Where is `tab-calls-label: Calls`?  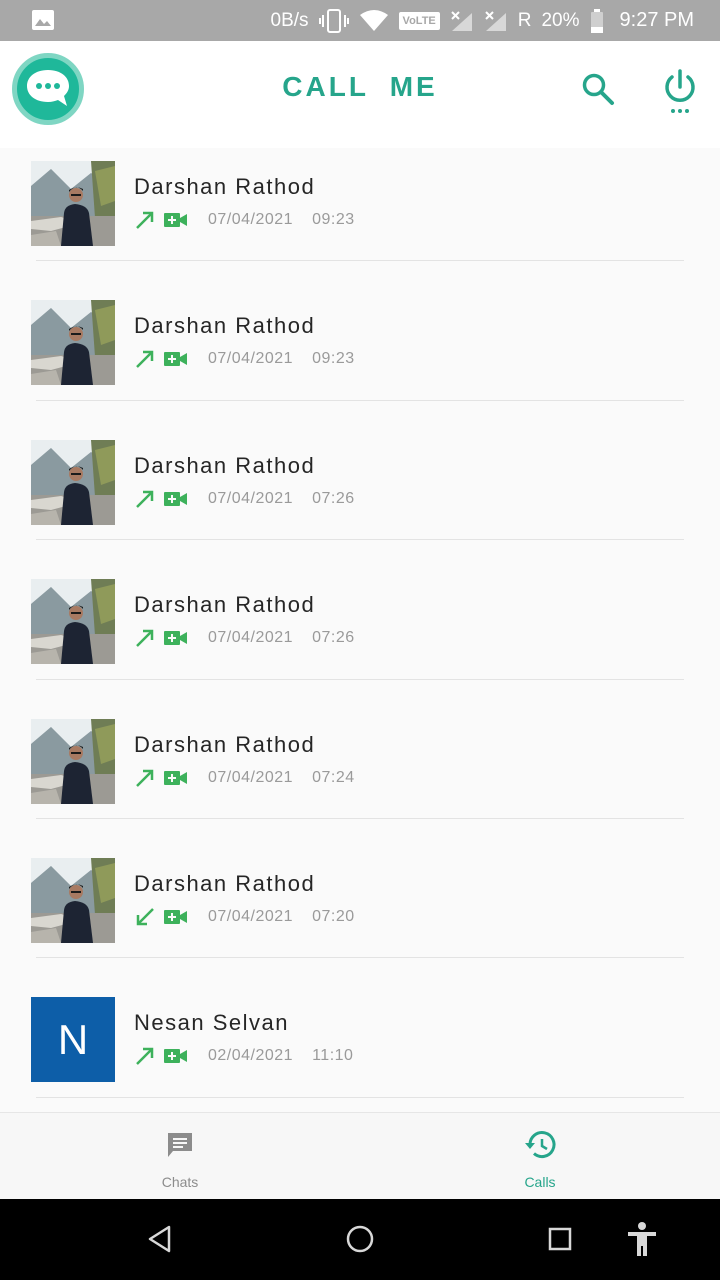
tab-calls-label: Calls is located at coordinates (540, 1182).